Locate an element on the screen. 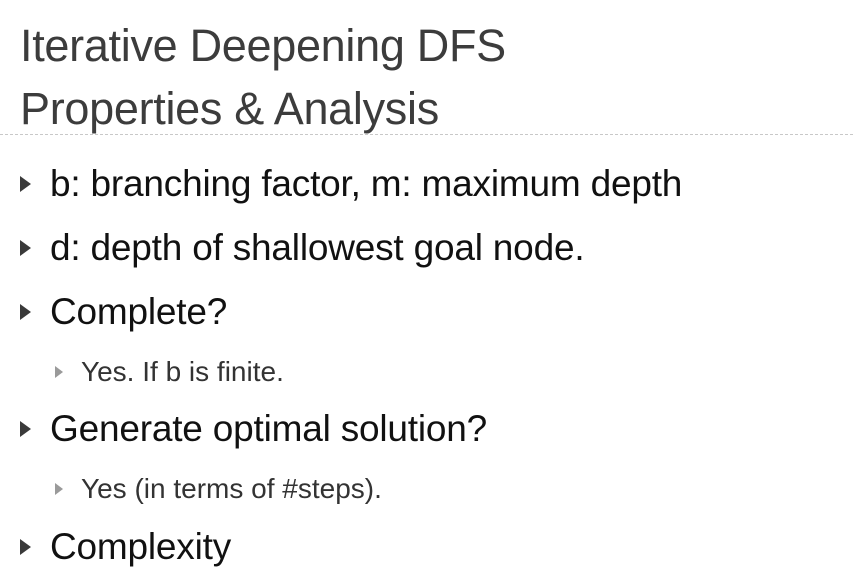 The image size is (853, 579). bullet-item: d: depth of shallowest goal node. is located at coordinates (292, 248).